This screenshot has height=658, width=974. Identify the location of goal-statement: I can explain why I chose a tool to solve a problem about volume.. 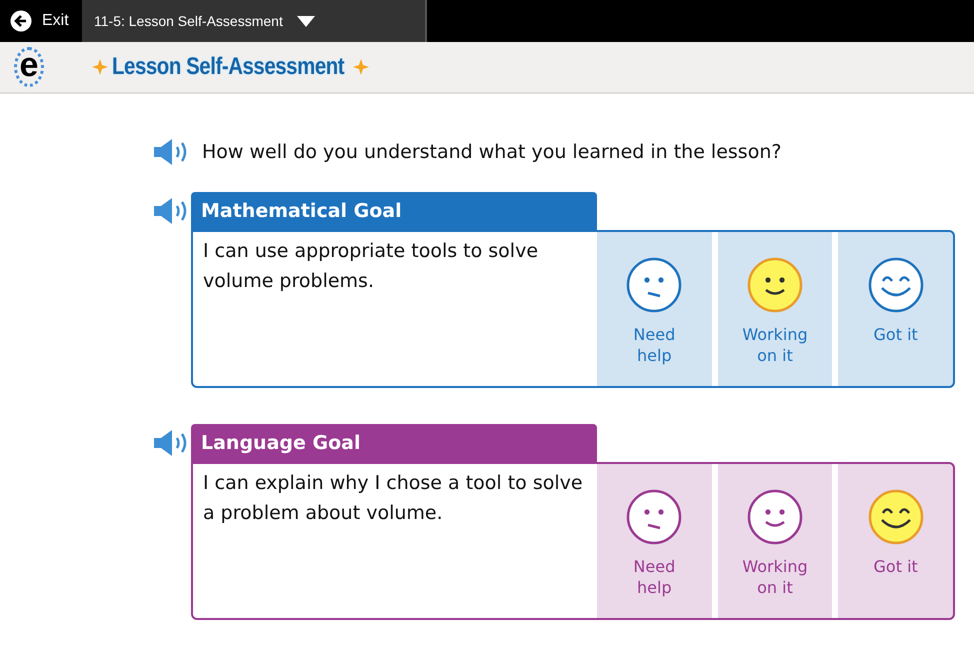
(393, 498).